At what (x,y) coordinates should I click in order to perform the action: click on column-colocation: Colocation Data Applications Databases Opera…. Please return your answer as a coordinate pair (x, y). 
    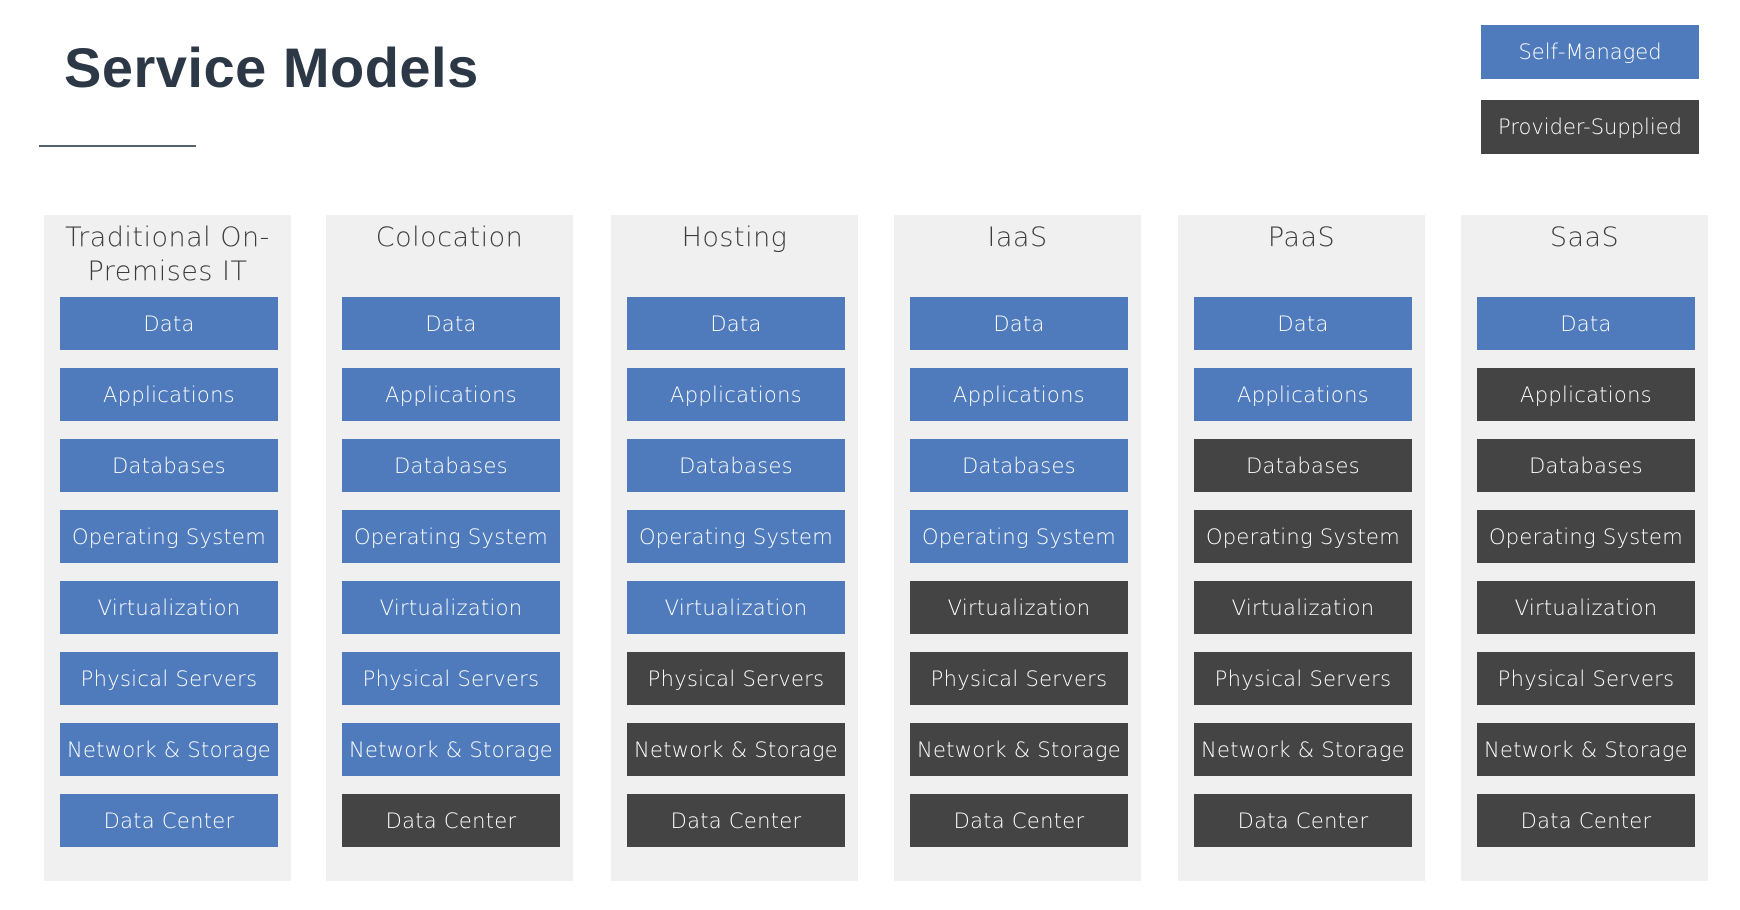
    Looking at the image, I should click on (449, 548).